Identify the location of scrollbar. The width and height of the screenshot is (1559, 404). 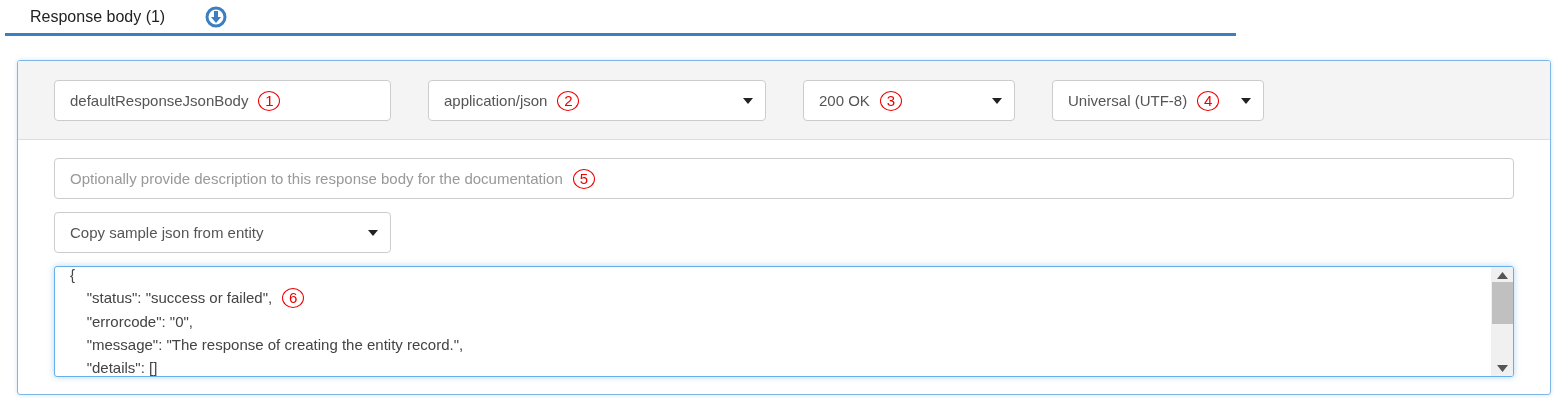
(1502, 321).